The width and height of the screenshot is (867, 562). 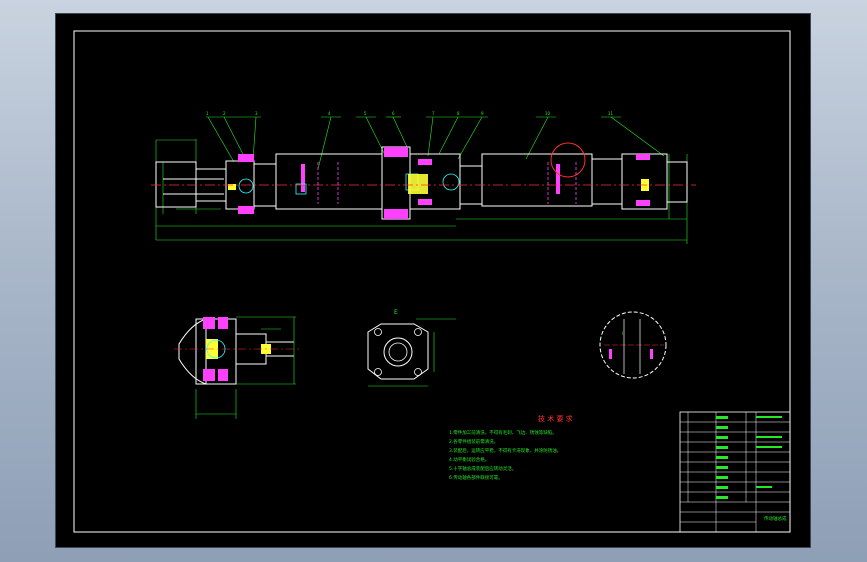 What do you see at coordinates (548, 113) in the screenshot?
I see `part-number-10: 10` at bounding box center [548, 113].